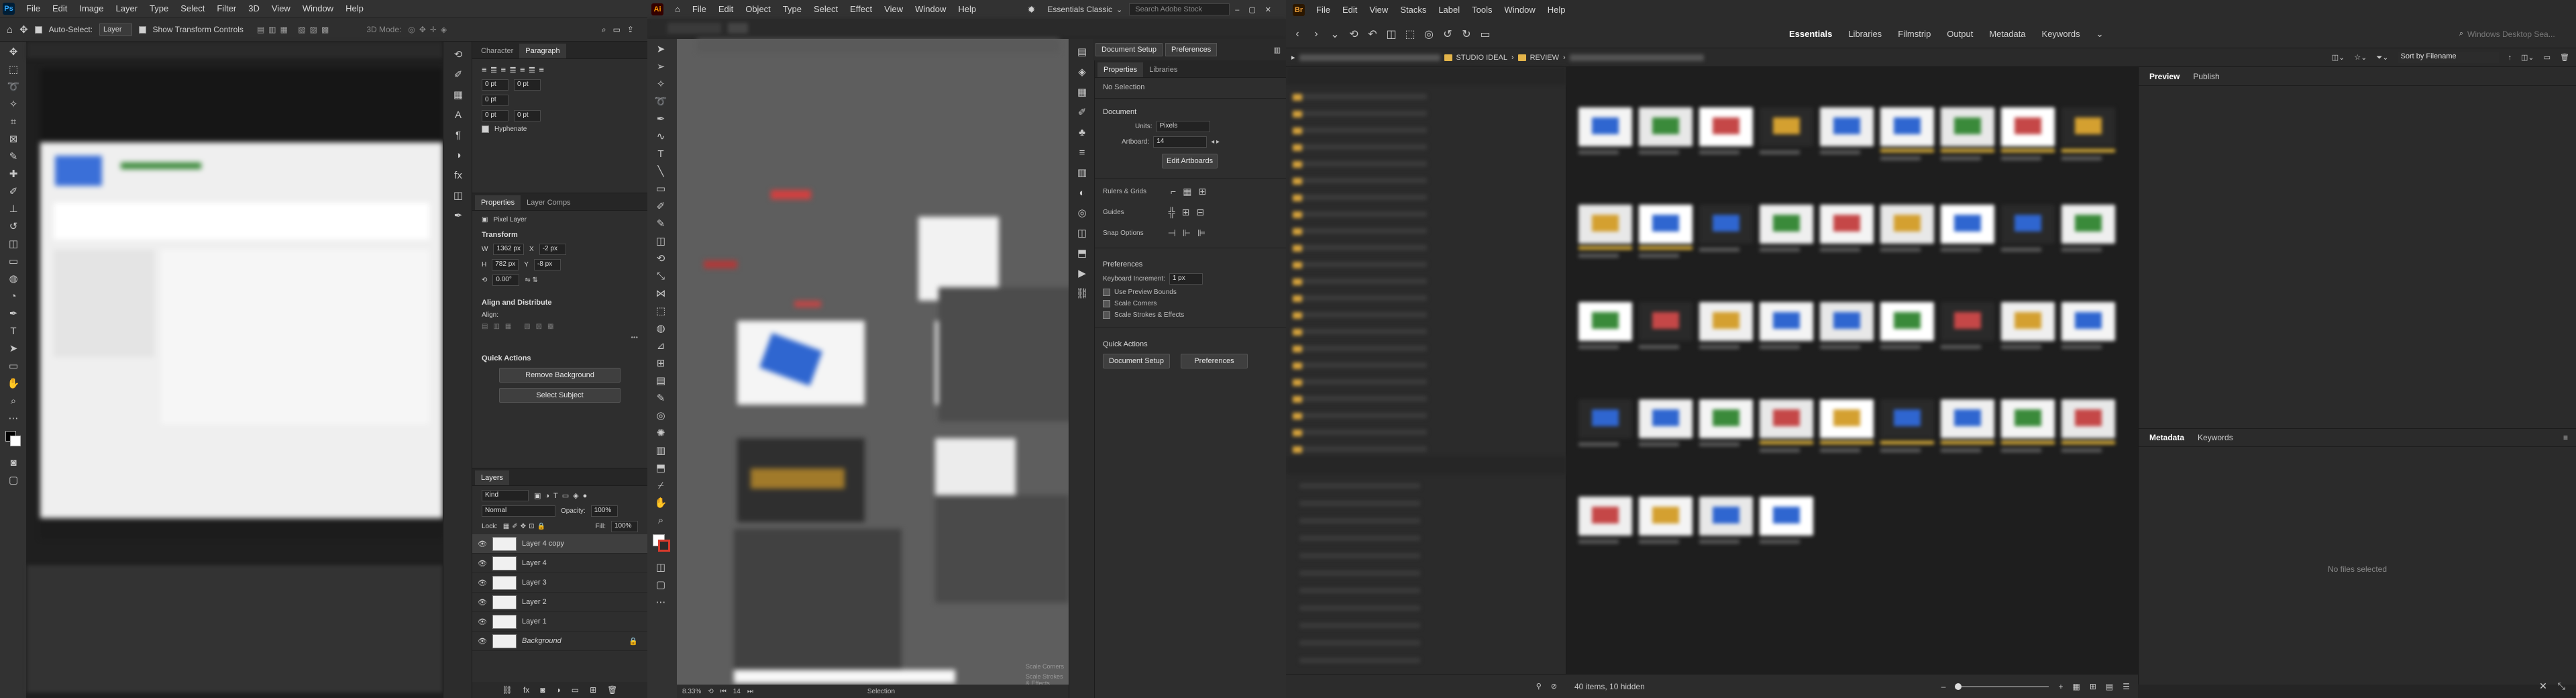 The image size is (2576, 698). Describe the element at coordinates (13, 418) in the screenshot. I see `more-tools-icon: ⋯` at that location.